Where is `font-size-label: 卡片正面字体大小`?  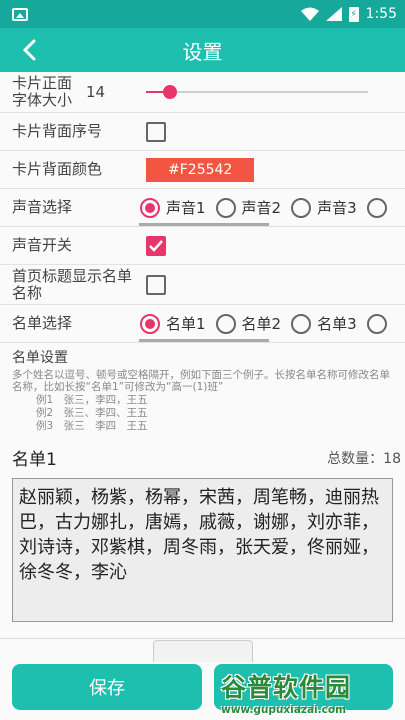
font-size-label: 卡片正面字体大小 is located at coordinates (42, 91).